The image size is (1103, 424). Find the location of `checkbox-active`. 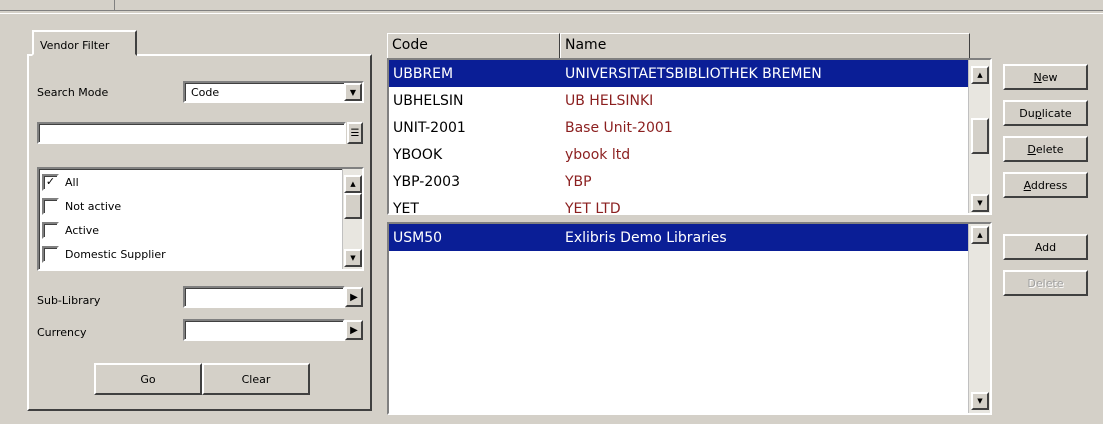

checkbox-active is located at coordinates (50, 230).